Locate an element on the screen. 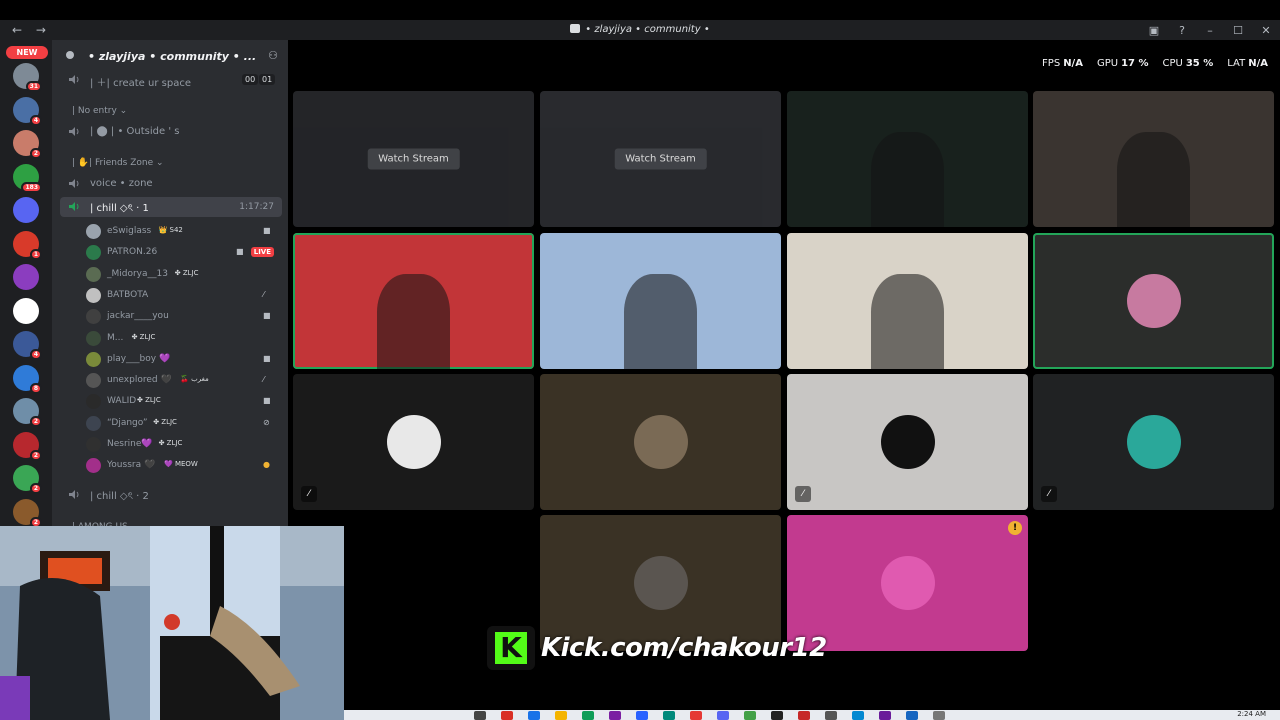 Image resolution: width=1280 pixels, height=720 pixels. kick-url: Kick.com/chakour12 is located at coordinates (684, 648).